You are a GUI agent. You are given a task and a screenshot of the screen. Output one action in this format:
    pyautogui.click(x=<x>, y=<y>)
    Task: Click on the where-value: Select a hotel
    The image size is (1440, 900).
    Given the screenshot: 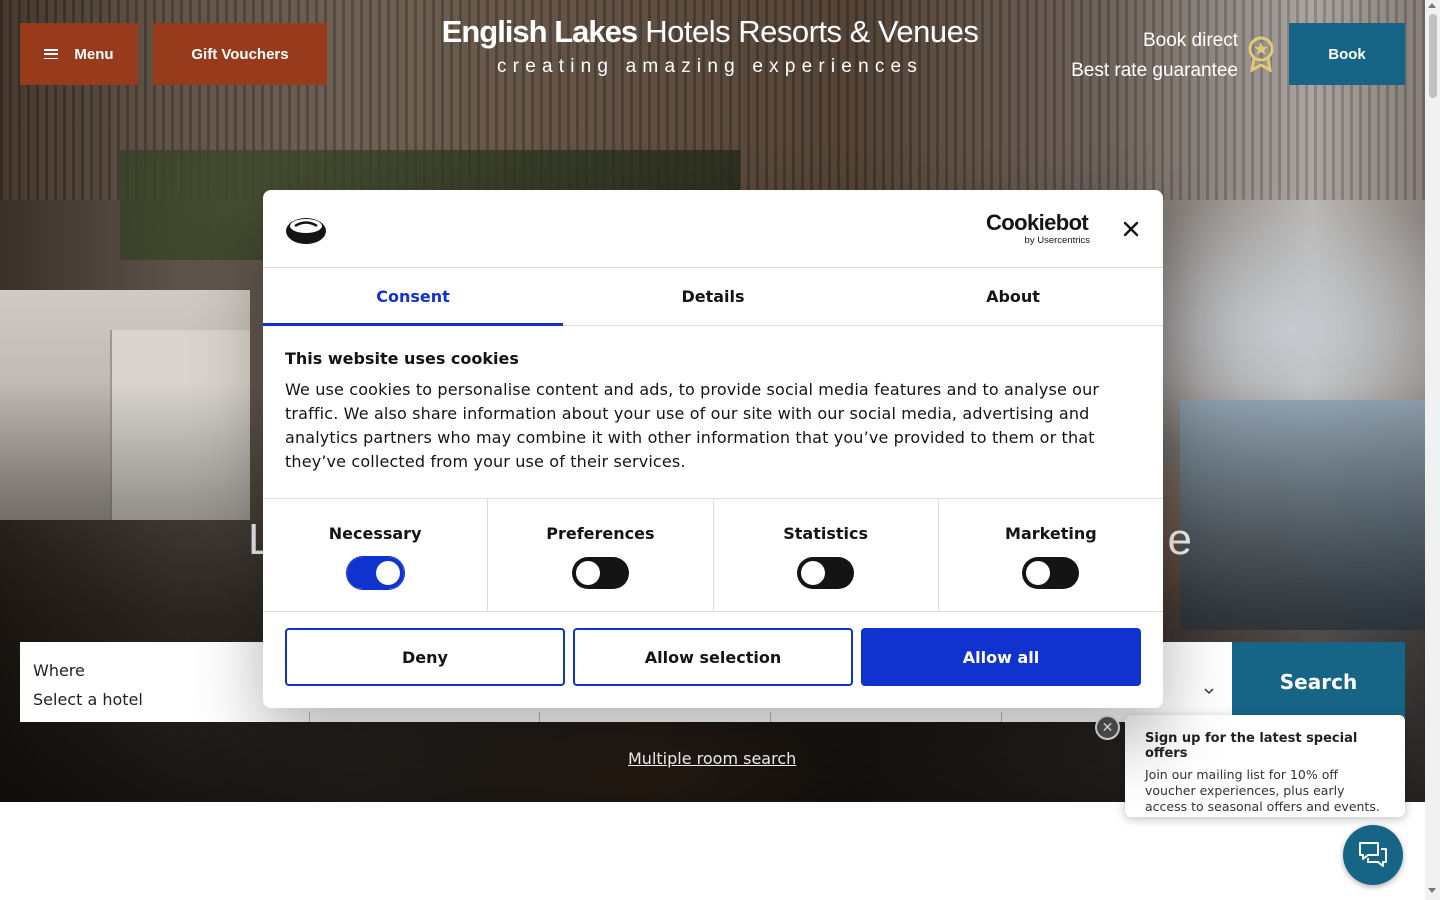 What is the action you would take?
    pyautogui.click(x=88, y=699)
    